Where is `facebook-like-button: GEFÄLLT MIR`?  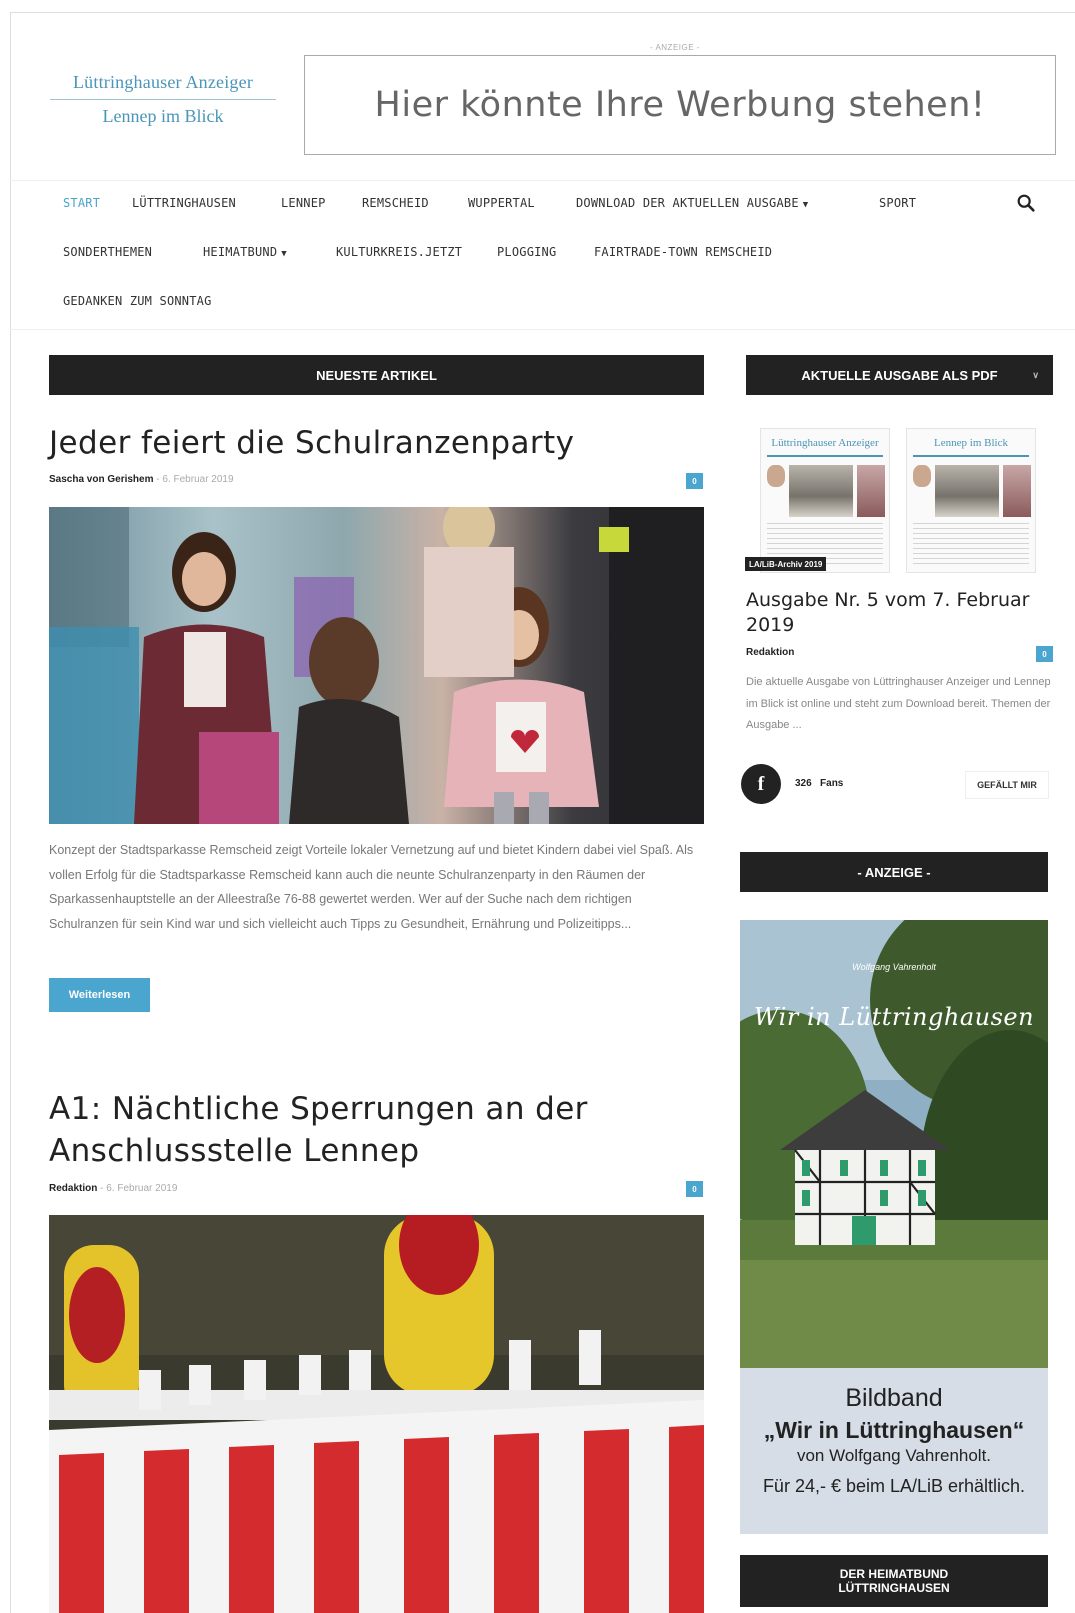
facebook-like-button: GEFÄLLT MIR is located at coordinates (1007, 785).